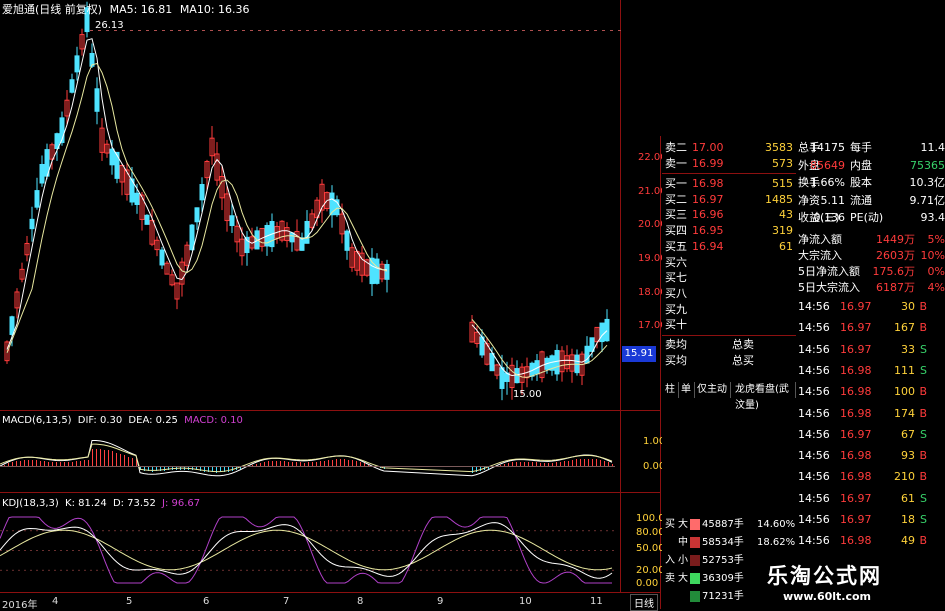 The height and width of the screenshot is (611, 945). I want to click on buy-row: 买八, so click(729, 294).